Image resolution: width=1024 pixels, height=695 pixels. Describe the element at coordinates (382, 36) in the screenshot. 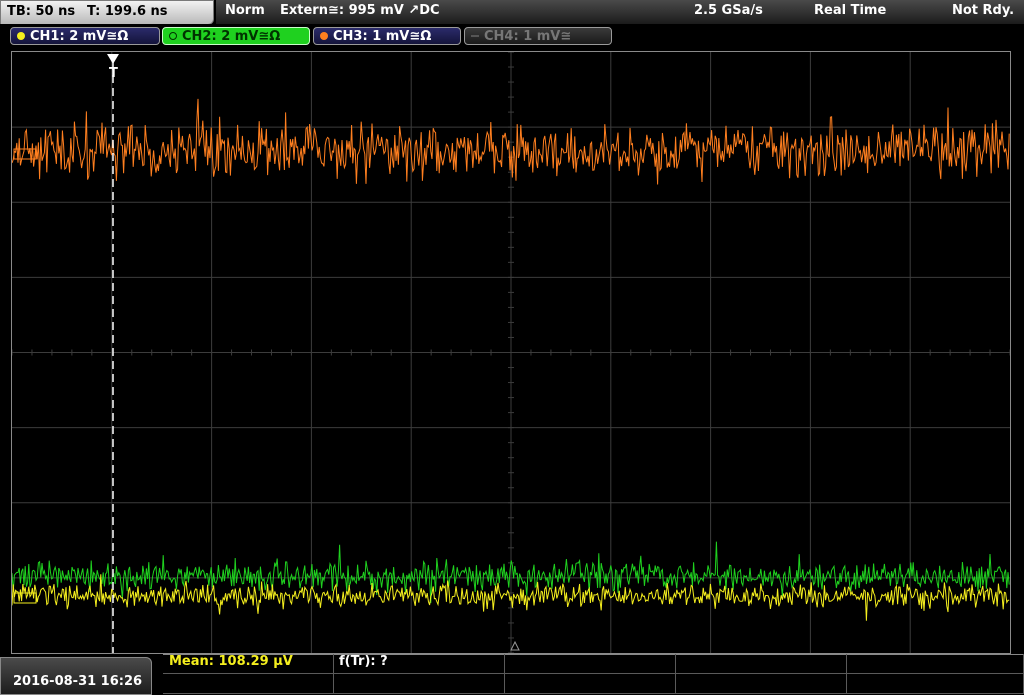

I see `ch3-label: CH3: 1 mV≅Ω` at that location.